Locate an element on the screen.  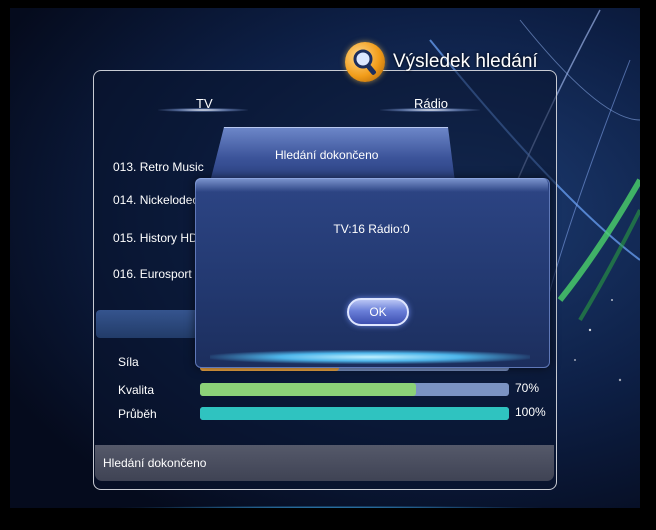
progress-bar is located at coordinates (354, 413).